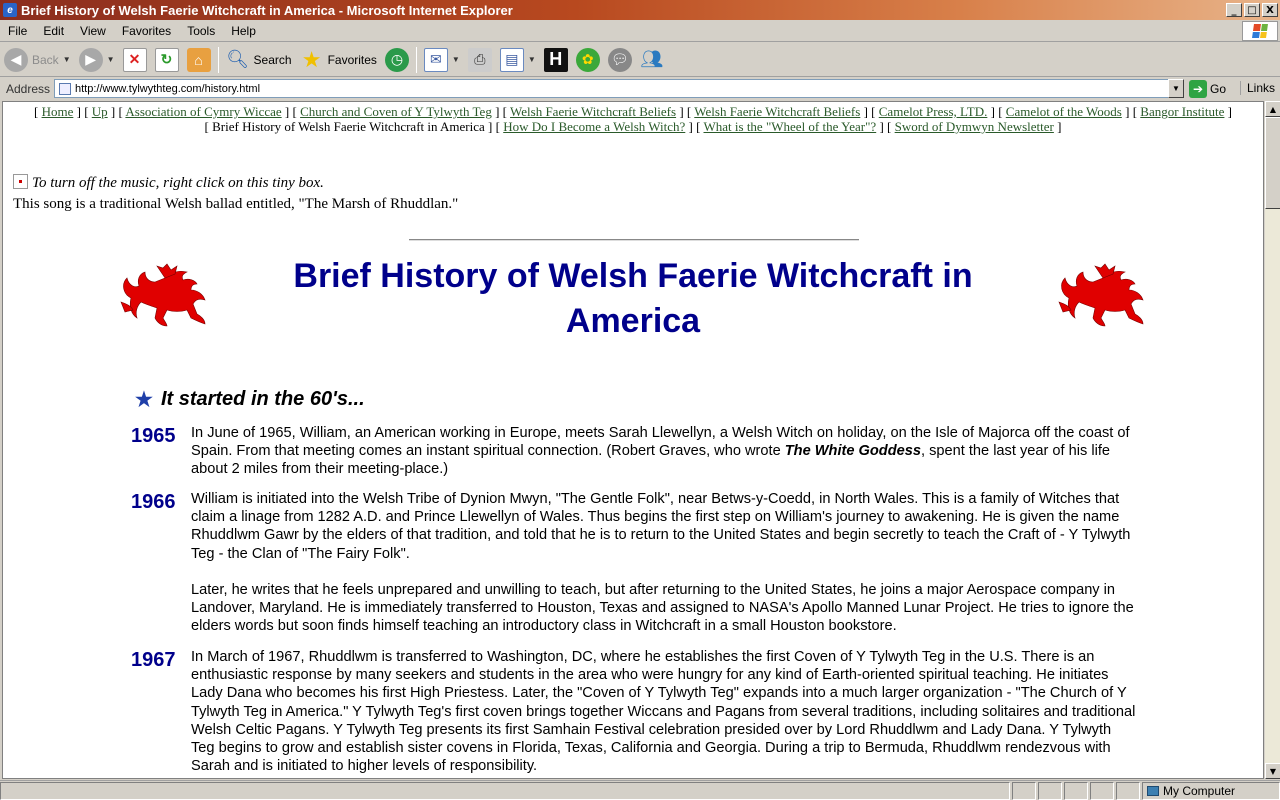 This screenshot has height=800, width=1280. I want to click on home-button: ⌂, so click(199, 60).